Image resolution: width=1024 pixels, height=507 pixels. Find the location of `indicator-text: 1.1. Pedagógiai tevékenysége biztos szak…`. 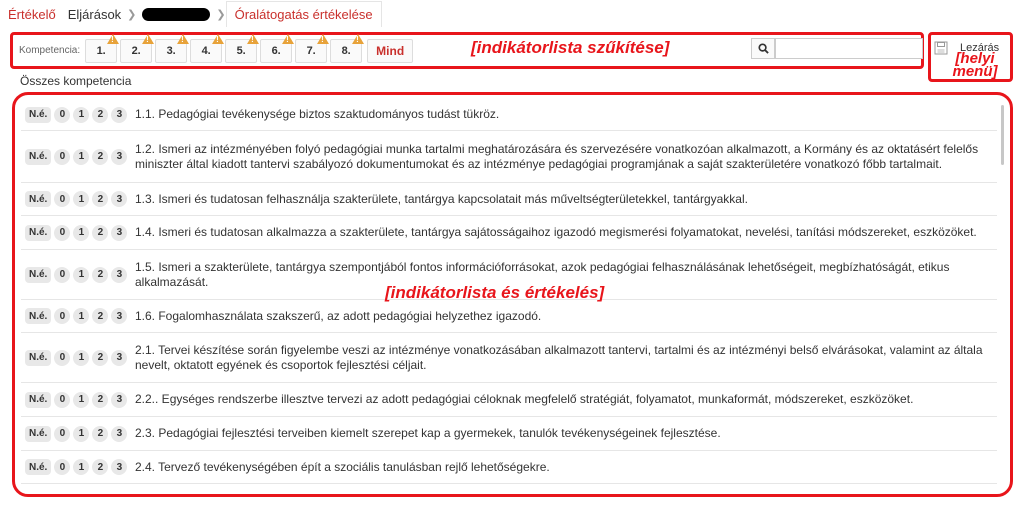

indicator-text: 1.1. Pedagógiai tevékenysége biztos szak… is located at coordinates (317, 114).